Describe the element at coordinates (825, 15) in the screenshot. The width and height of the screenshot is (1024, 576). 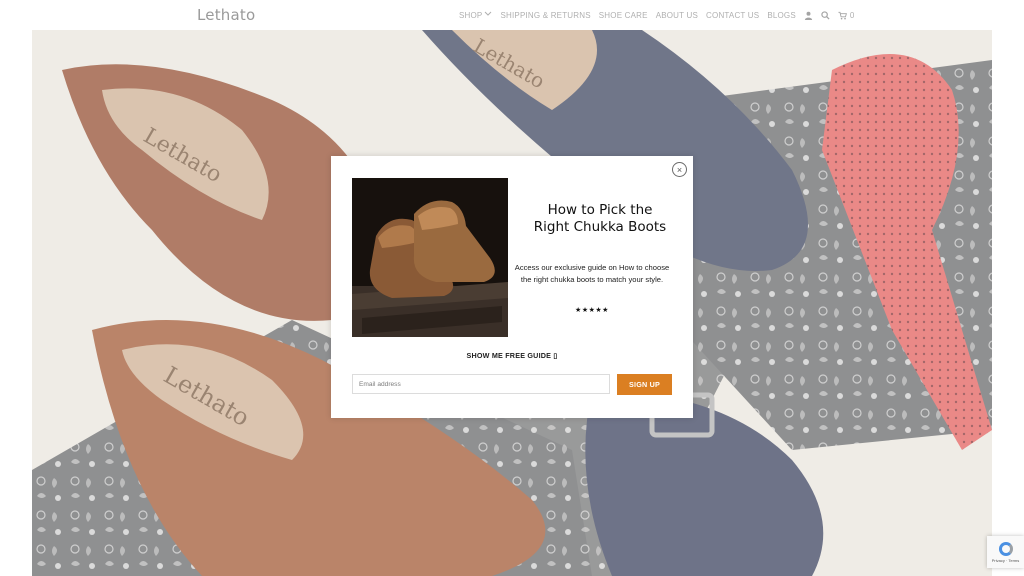
I see `search-icon` at that location.